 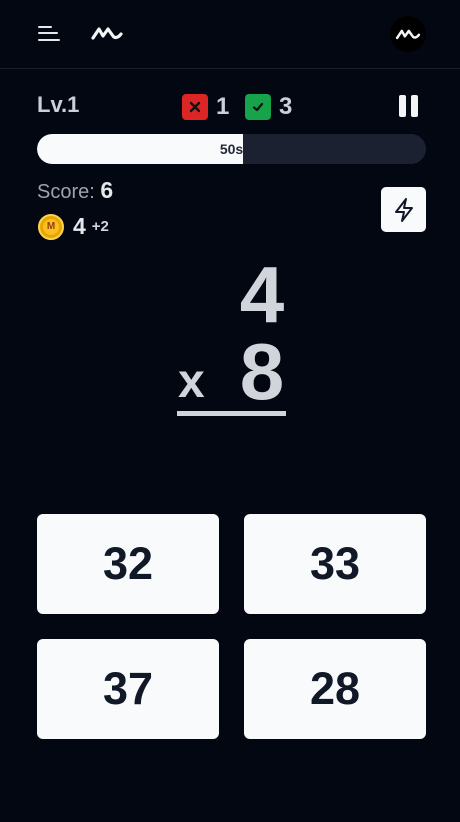 I want to click on timer-bar: 50s, so click(x=231, y=149).